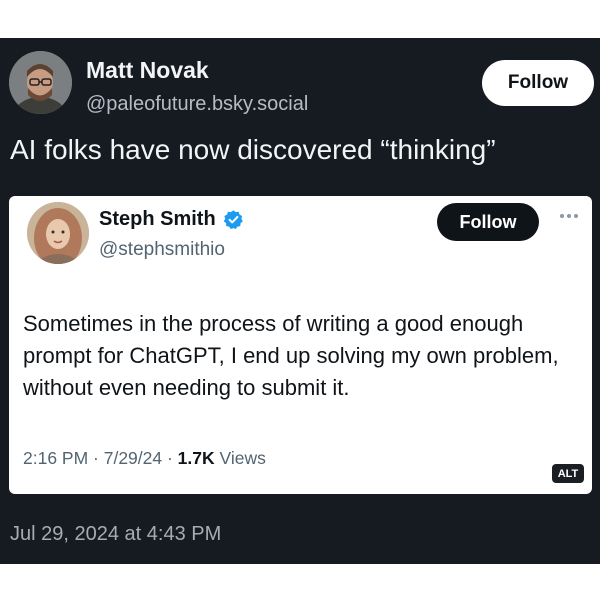  Describe the element at coordinates (157, 219) in the screenshot. I see `quoted-author-name: Steph Smith` at that location.